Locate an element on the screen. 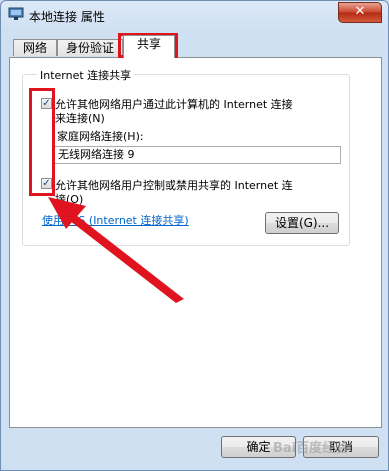 The image size is (389, 471). tab-label: 共享 is located at coordinates (148, 44).